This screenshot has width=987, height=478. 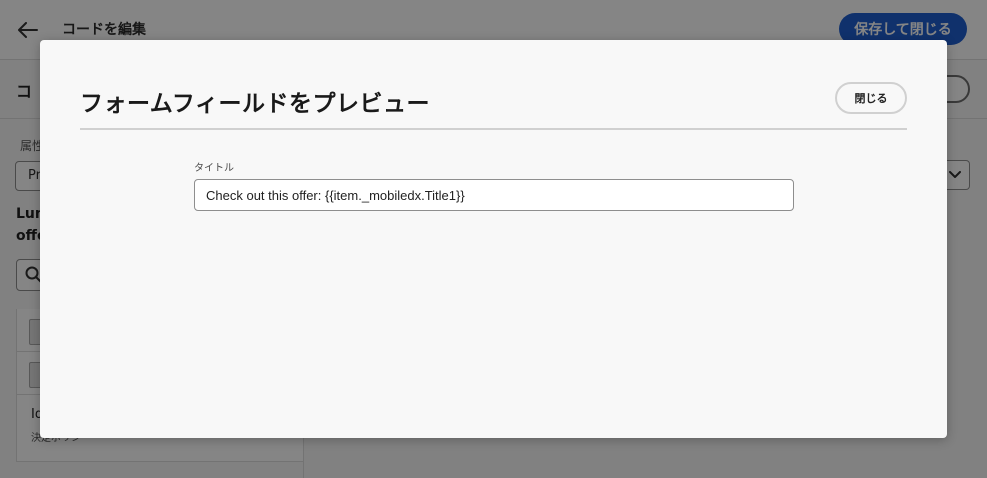 I want to click on close-button: 閉じる, so click(x=871, y=98).